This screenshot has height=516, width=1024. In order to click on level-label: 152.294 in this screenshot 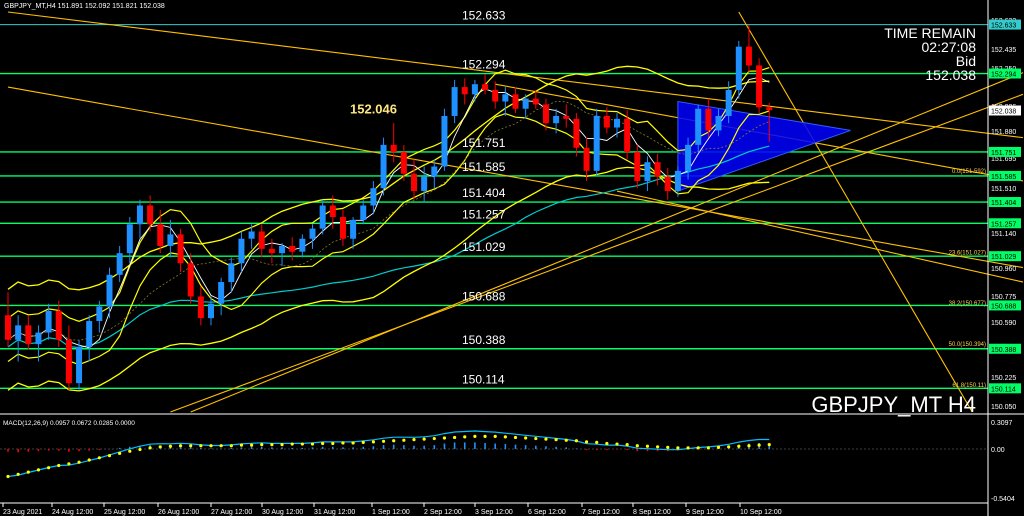, I will do `click(484, 65)`.